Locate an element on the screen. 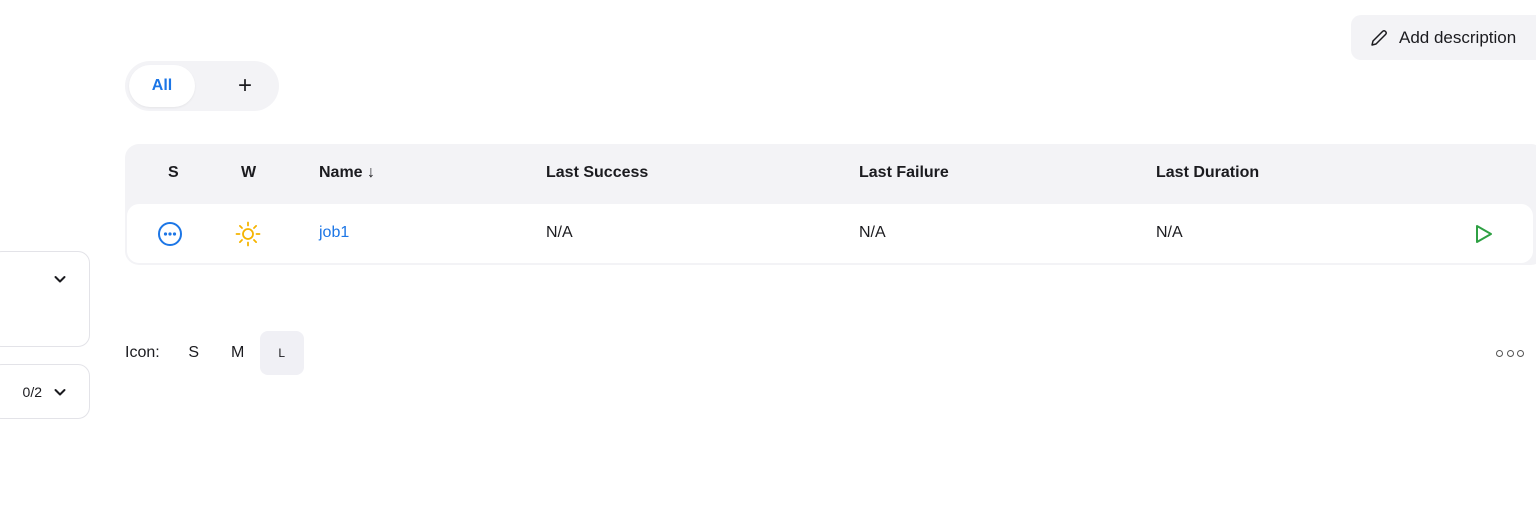  column-last-success: Last Success is located at coordinates (597, 173).